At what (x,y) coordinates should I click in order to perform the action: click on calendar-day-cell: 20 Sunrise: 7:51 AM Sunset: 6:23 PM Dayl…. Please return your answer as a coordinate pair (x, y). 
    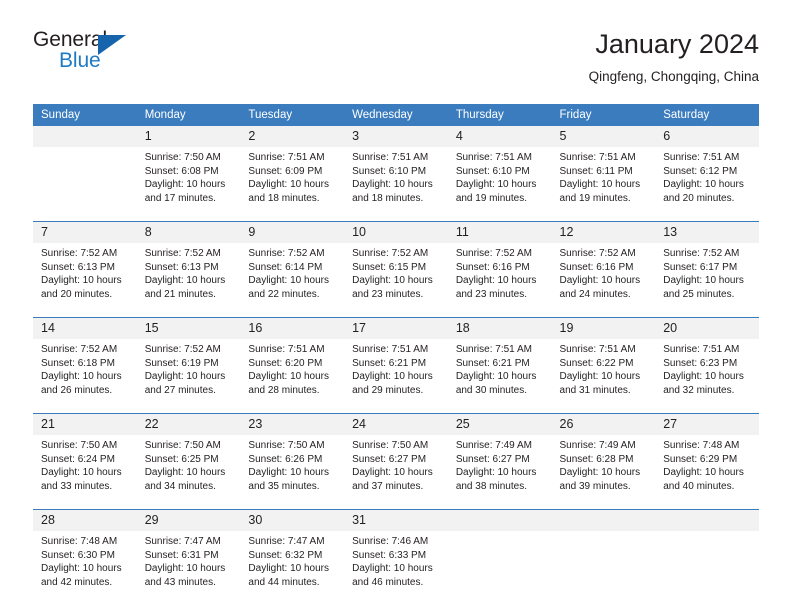
    Looking at the image, I should click on (707, 365).